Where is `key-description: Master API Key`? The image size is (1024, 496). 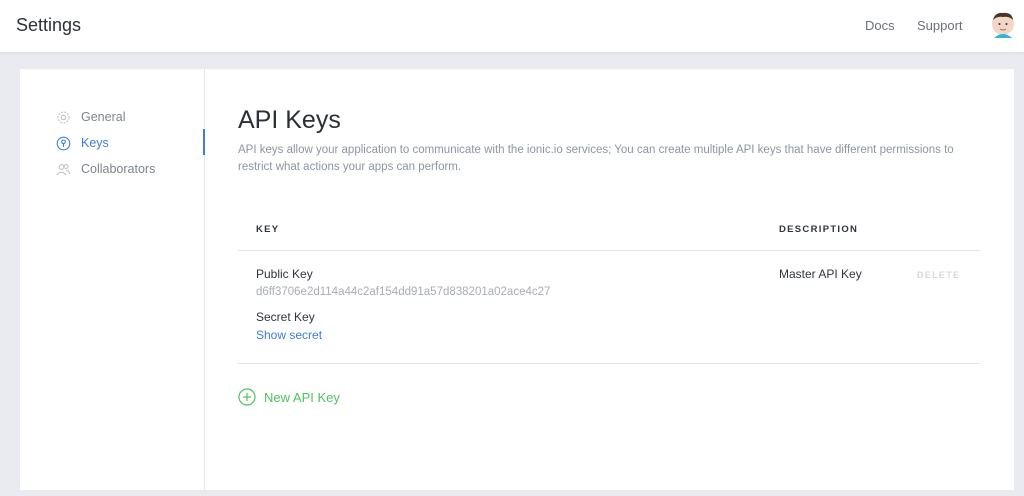
key-description: Master API Key is located at coordinates (820, 274).